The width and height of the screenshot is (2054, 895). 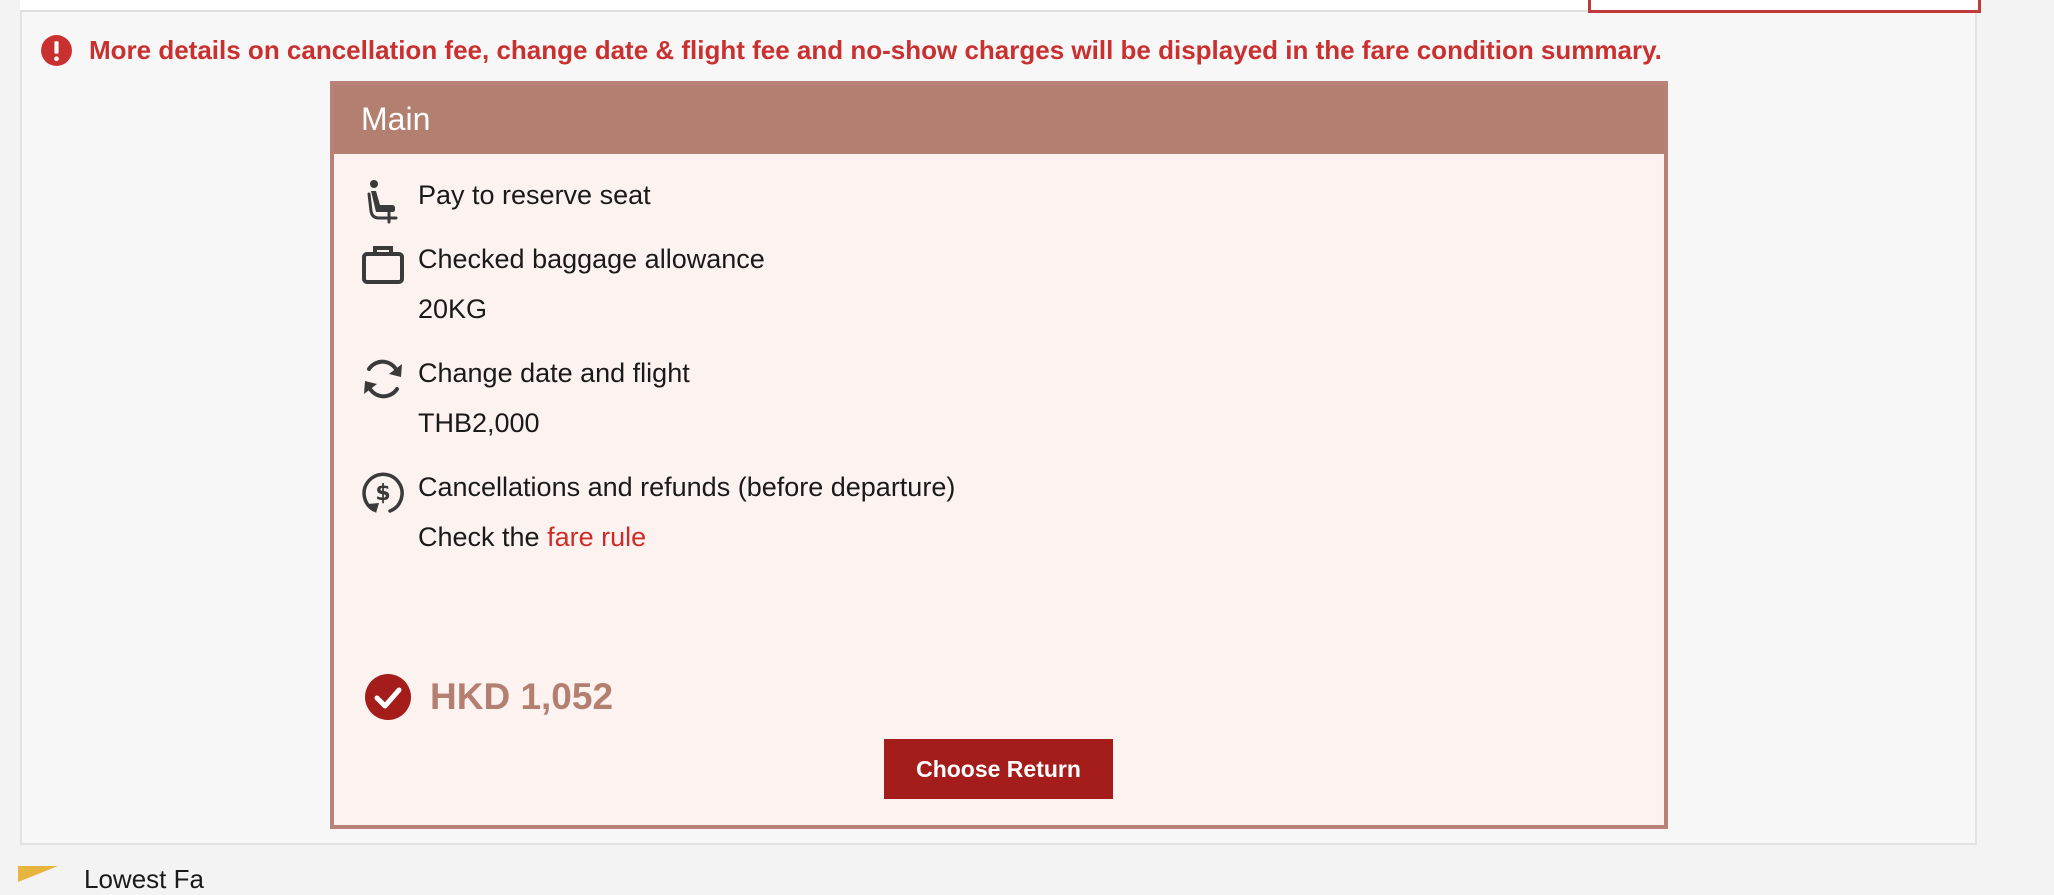 I want to click on choose-return-button: Choose Return, so click(x=998, y=769).